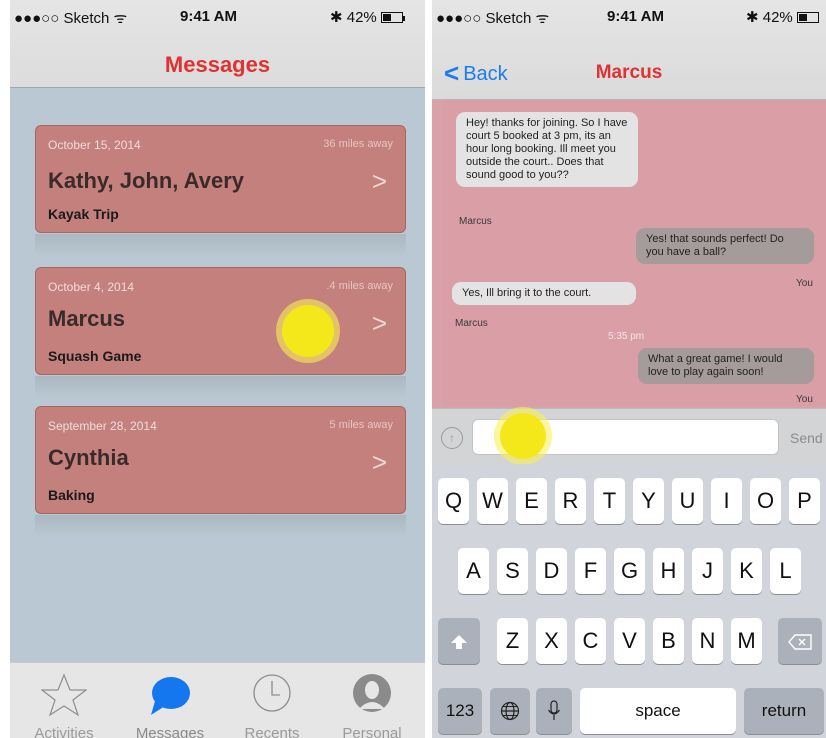  Describe the element at coordinates (83, 214) in the screenshot. I see `conversation-activity: Kayak Trip` at that location.